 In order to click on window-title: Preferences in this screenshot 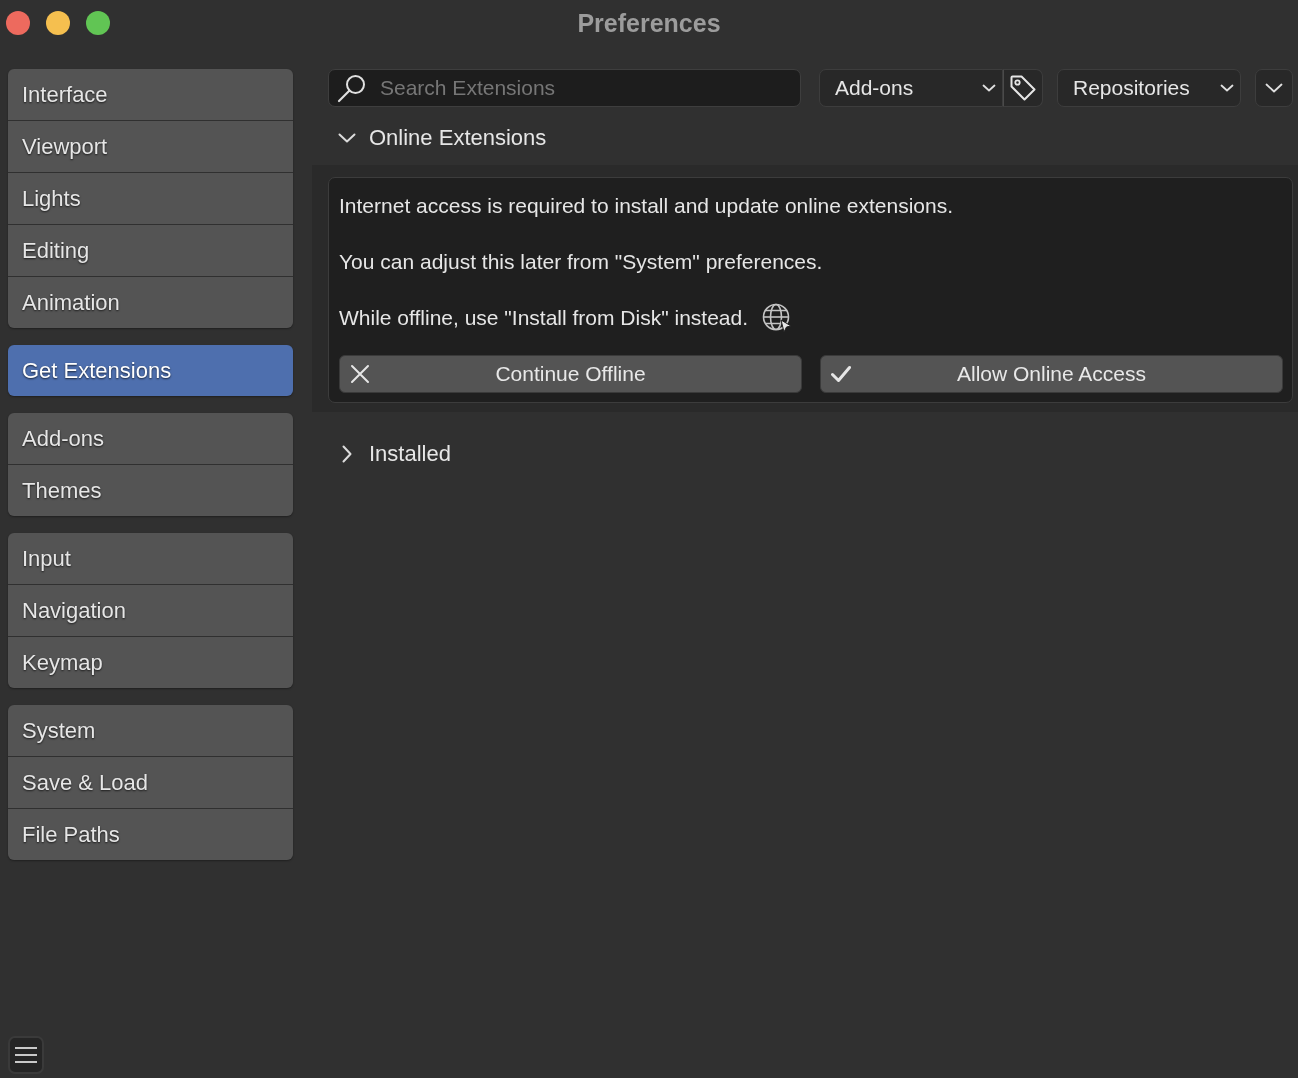, I will do `click(649, 23)`.